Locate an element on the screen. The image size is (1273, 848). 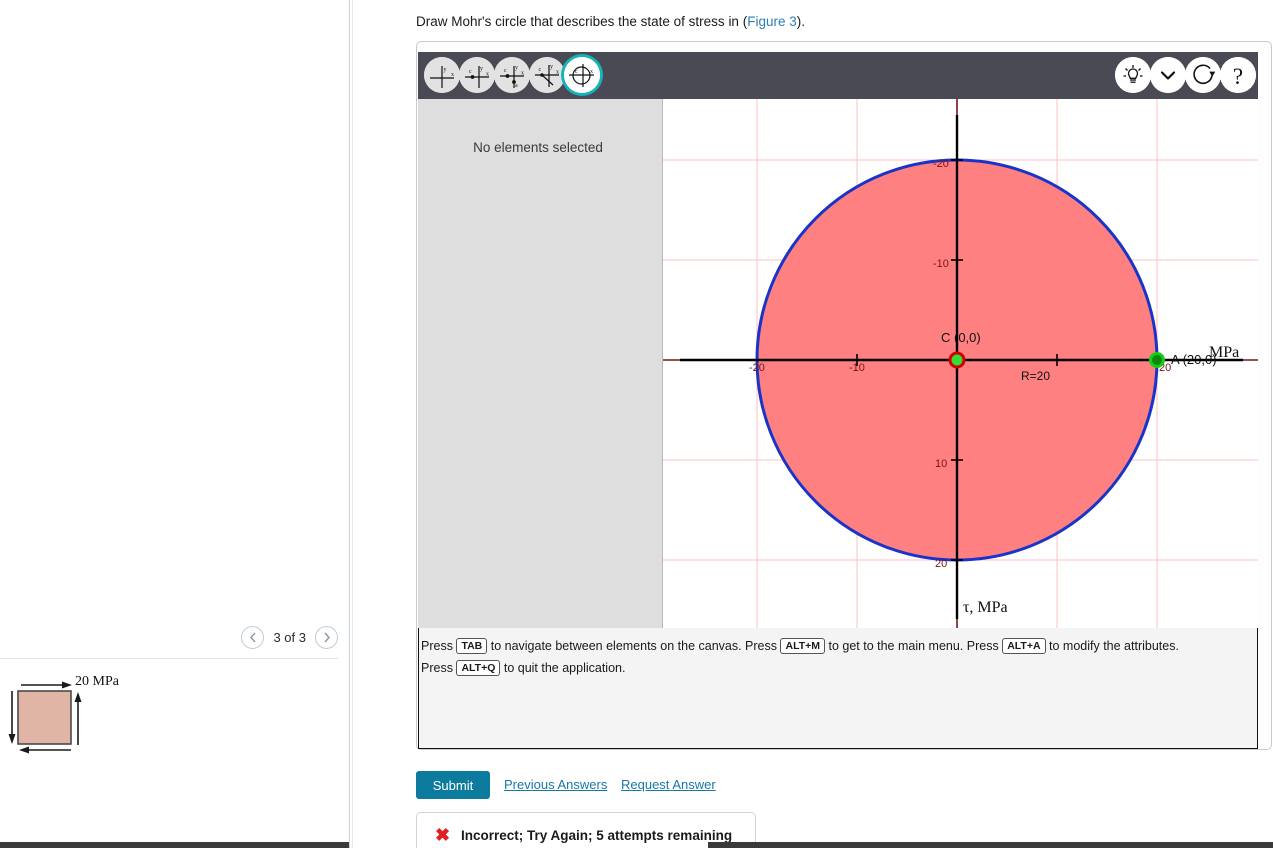
tool-circle-two-point-button: c y x a is located at coordinates (512, 75).